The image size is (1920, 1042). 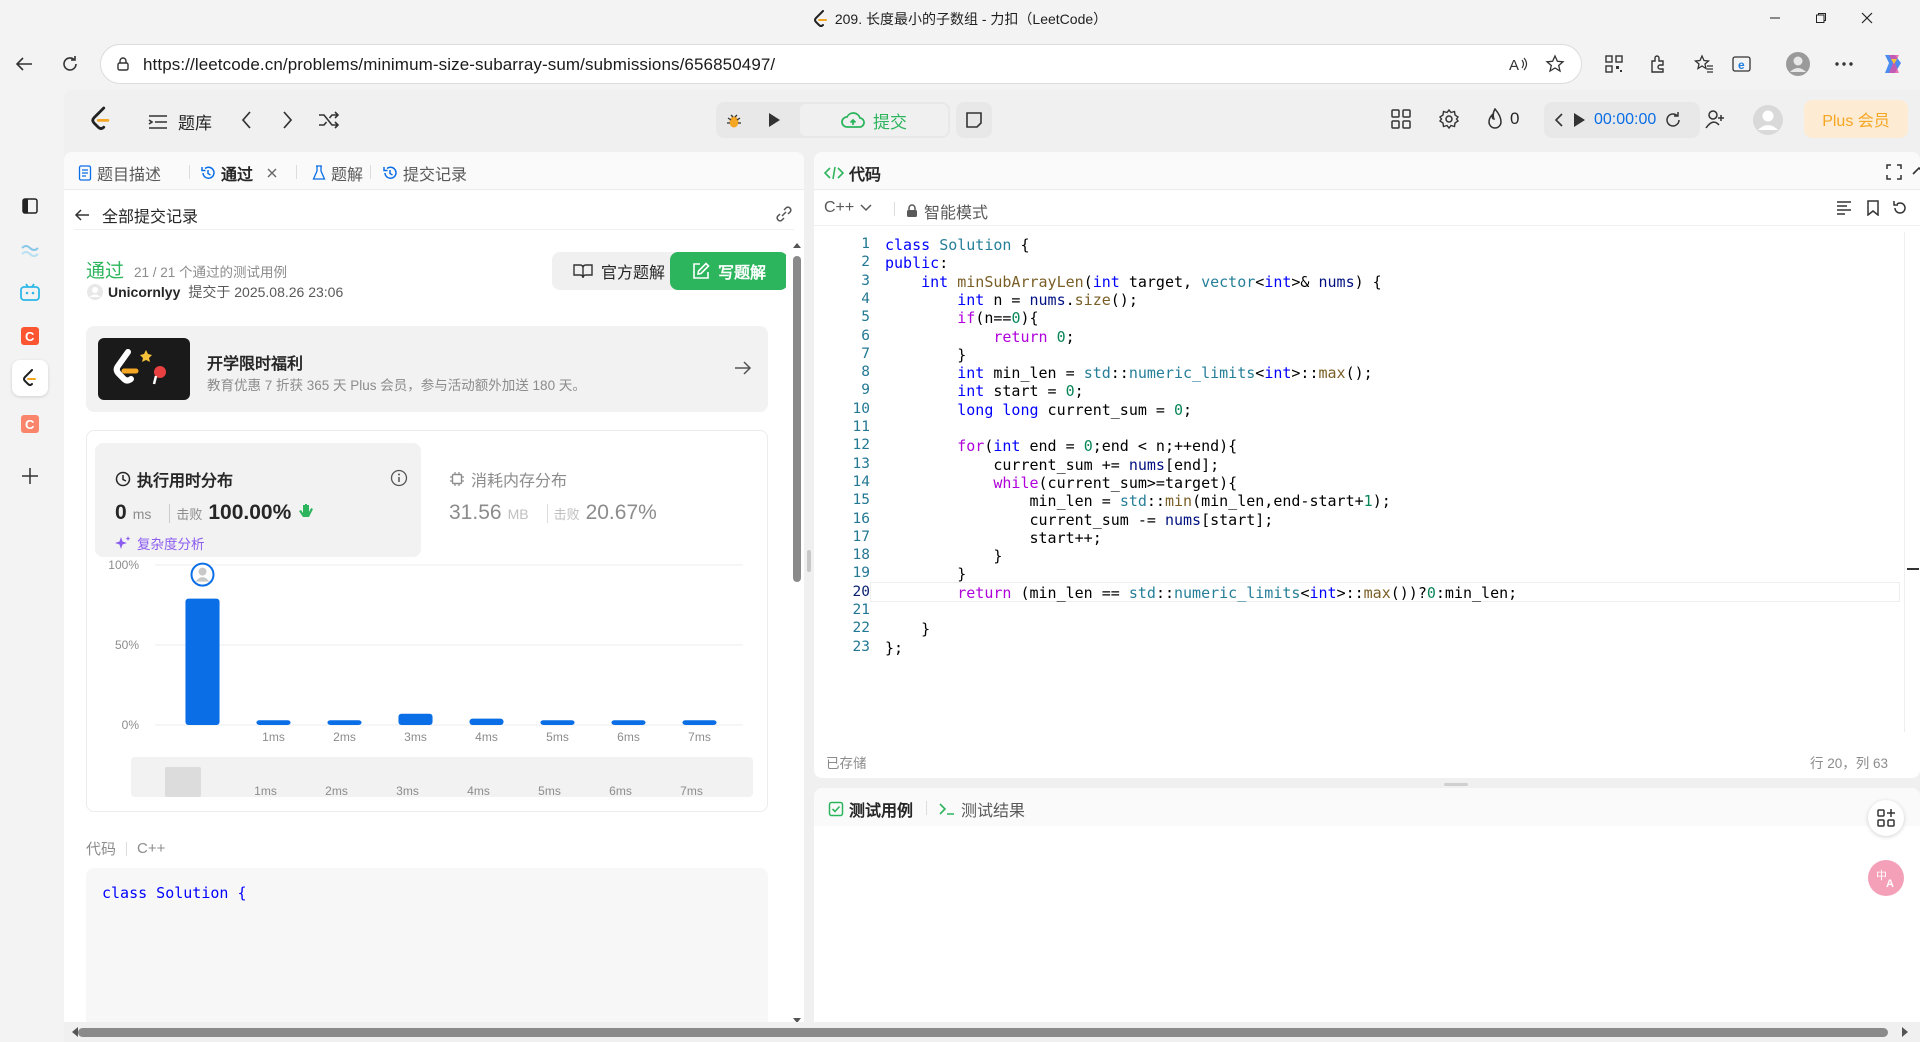 I want to click on back-arrow-icon, so click(x=24, y=64).